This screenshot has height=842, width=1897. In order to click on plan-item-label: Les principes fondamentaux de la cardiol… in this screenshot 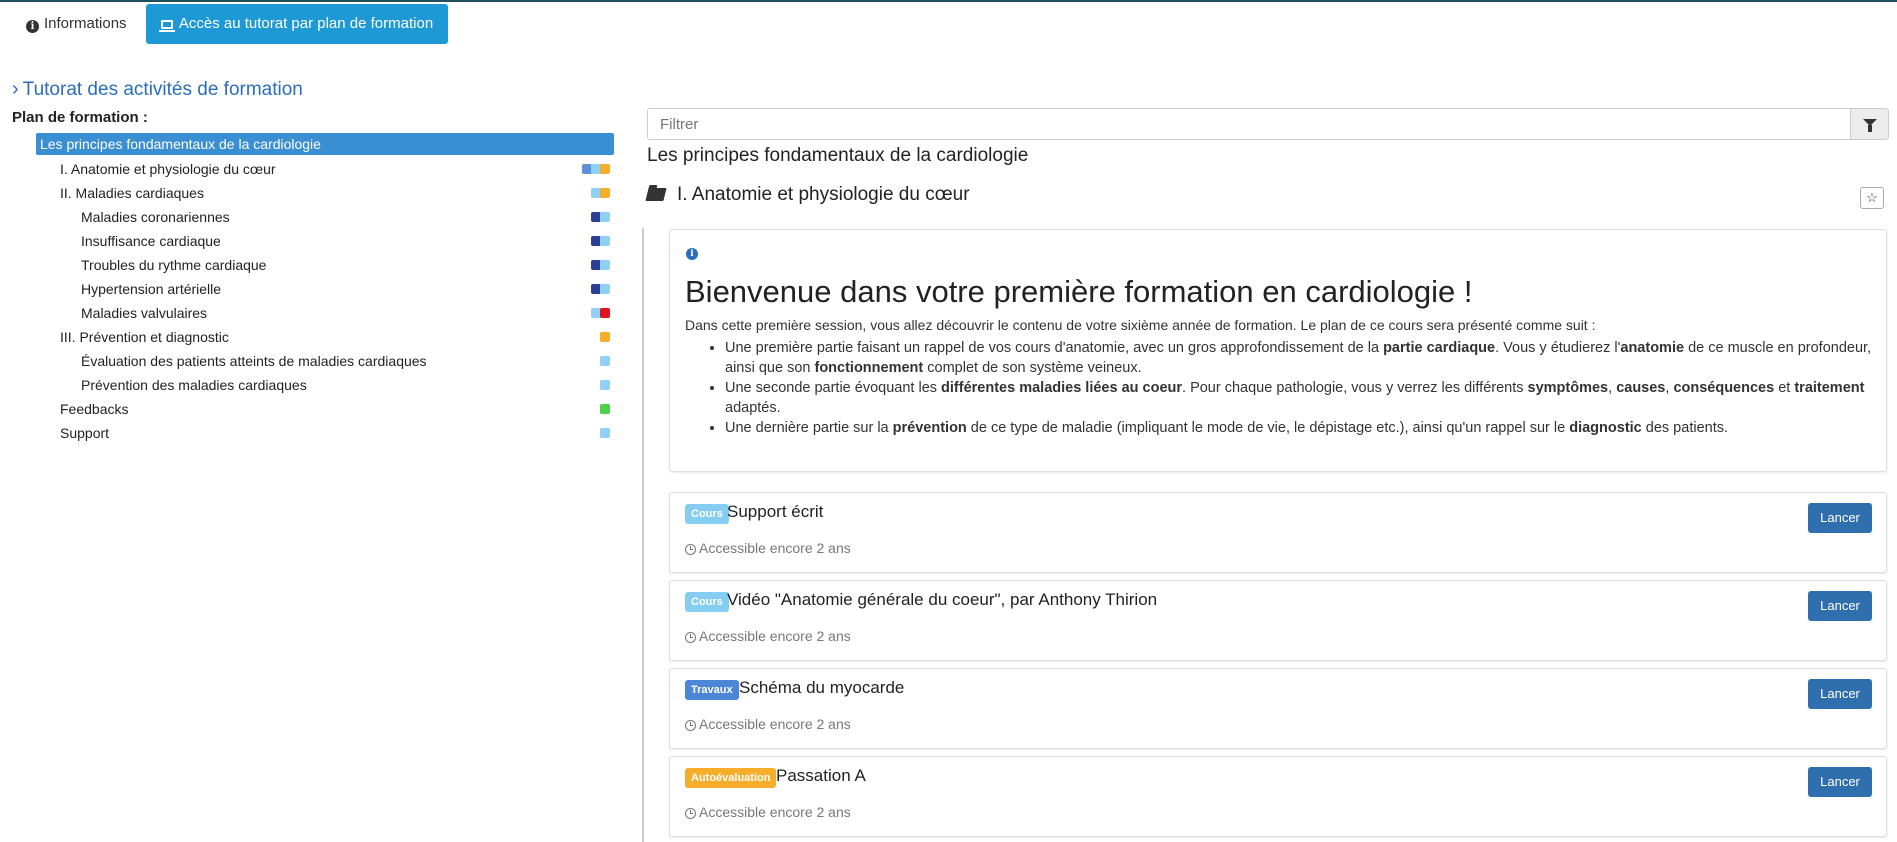, I will do `click(180, 144)`.